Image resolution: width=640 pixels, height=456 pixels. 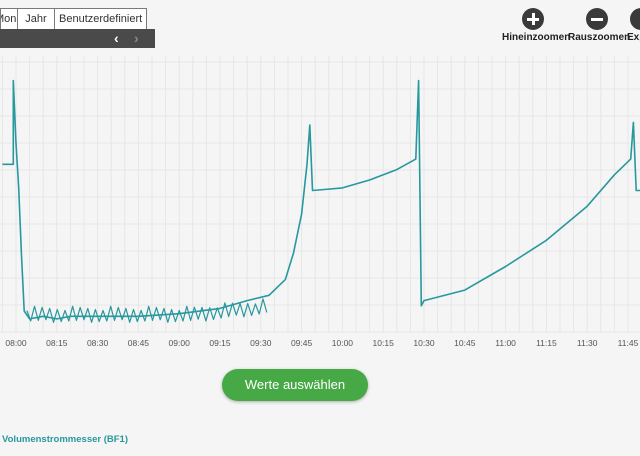 I want to click on x-tick-label: 11:15, so click(x=546, y=343).